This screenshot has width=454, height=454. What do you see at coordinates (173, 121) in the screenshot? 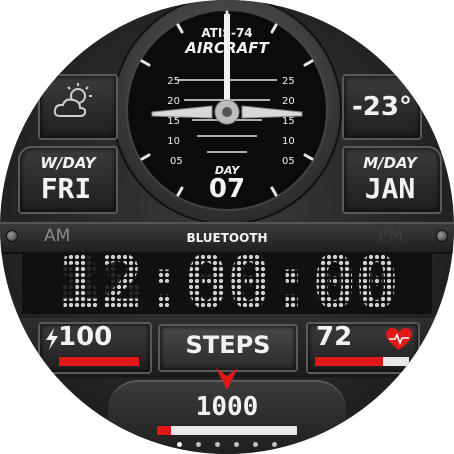
I see `scale-left-15: 15` at bounding box center [173, 121].